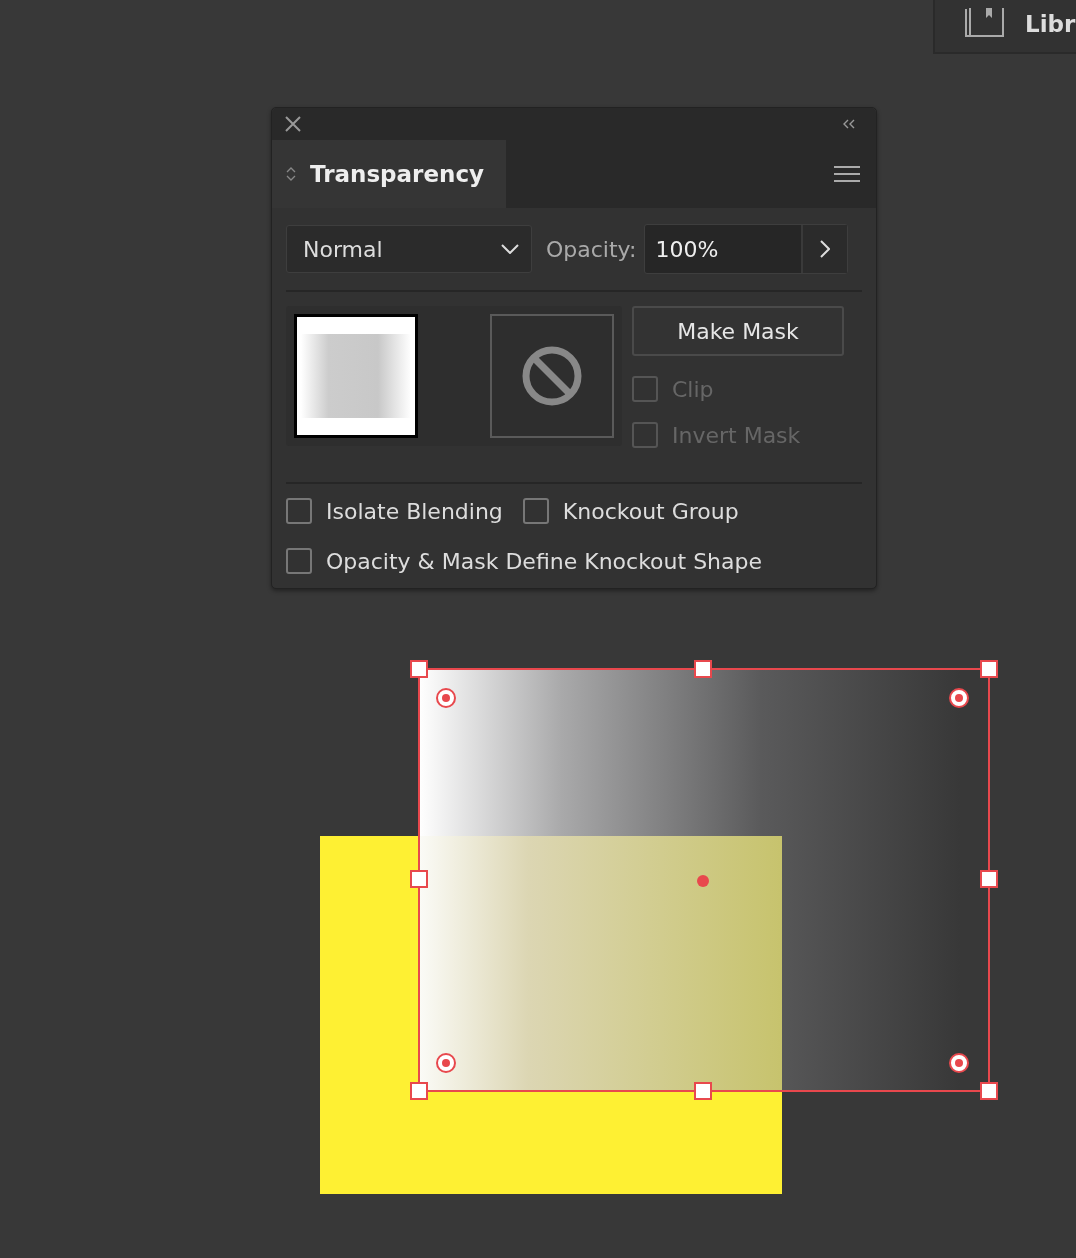 The height and width of the screenshot is (1258, 1076). I want to click on opacity-label: Opacity:, so click(591, 249).